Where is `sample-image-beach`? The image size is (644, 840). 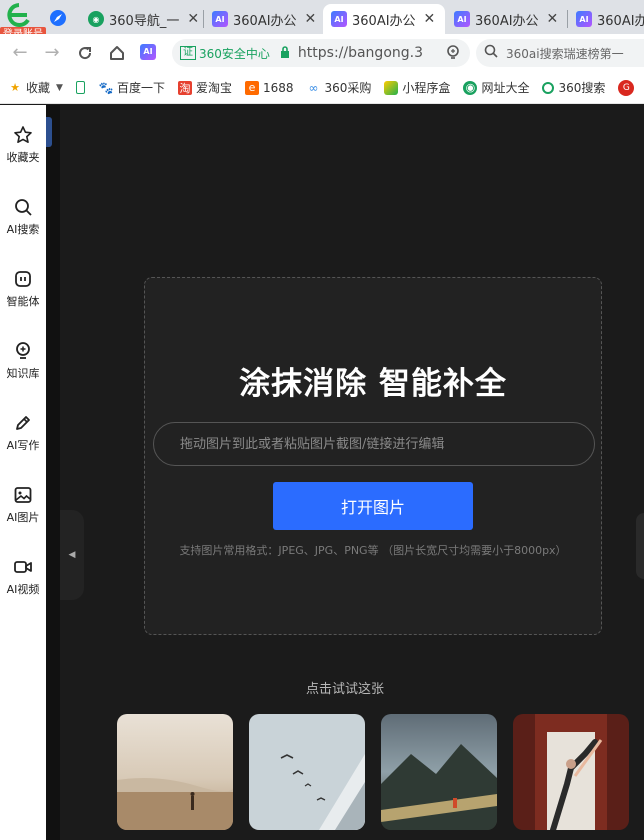
sample-image-beach is located at coordinates (175, 772).